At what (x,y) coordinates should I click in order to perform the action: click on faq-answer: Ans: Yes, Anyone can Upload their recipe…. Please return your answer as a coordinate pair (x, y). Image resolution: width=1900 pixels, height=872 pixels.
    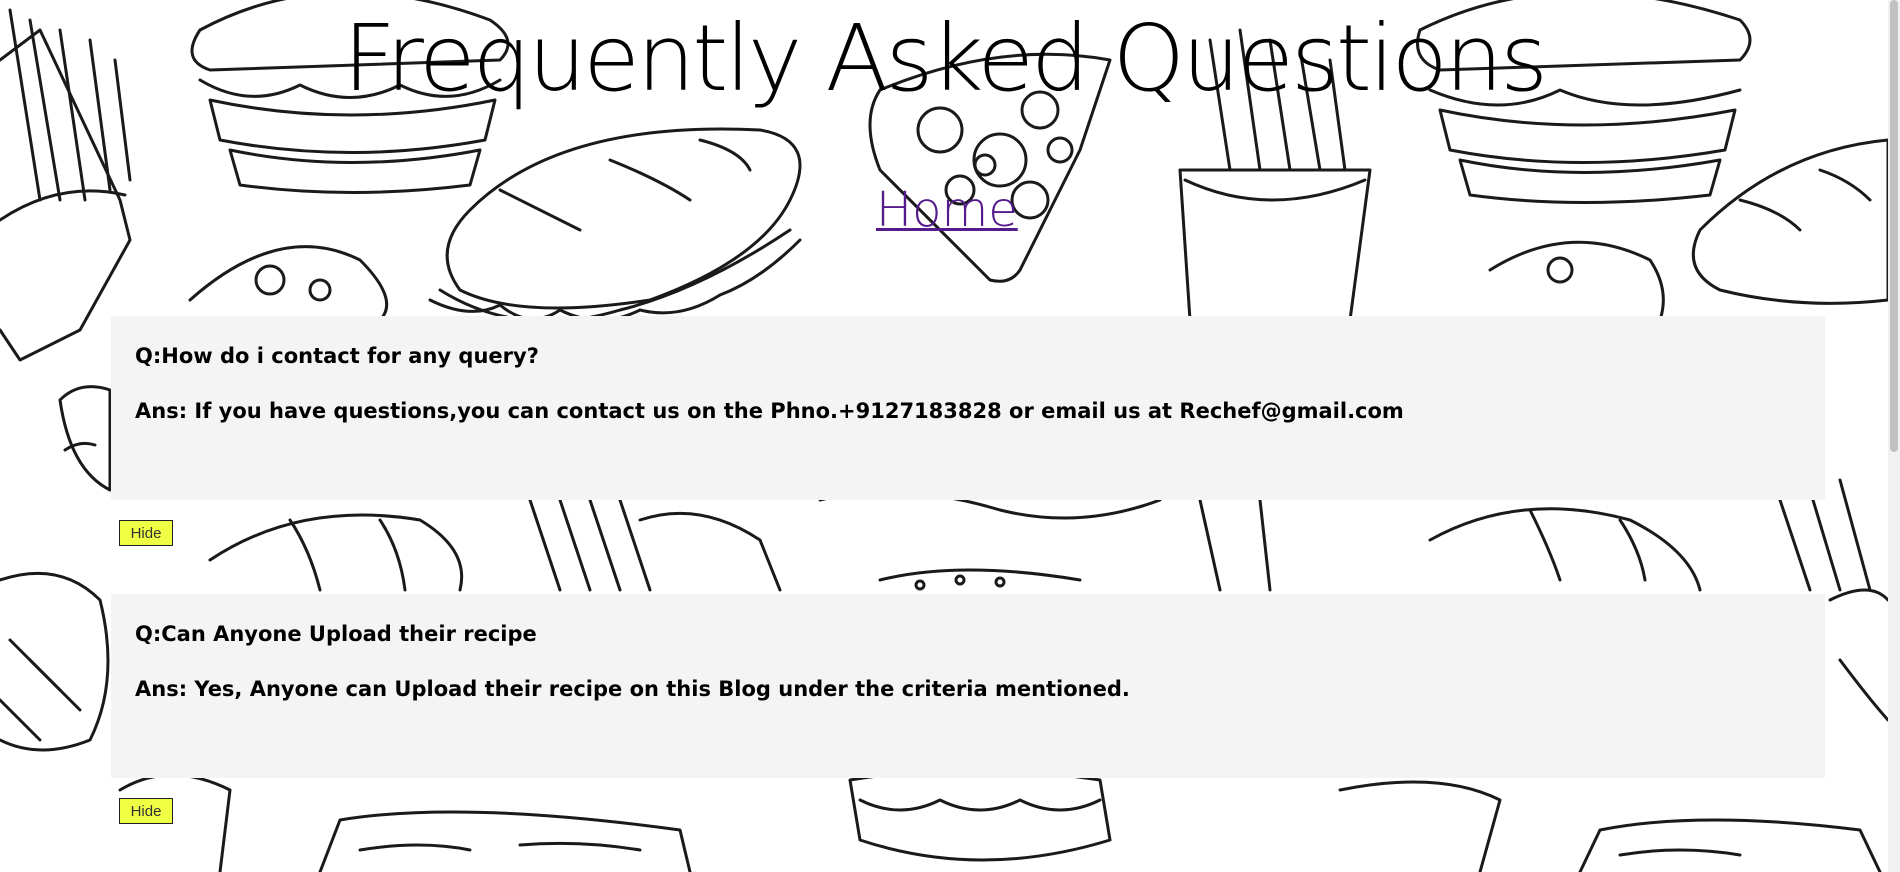
    Looking at the image, I should click on (632, 689).